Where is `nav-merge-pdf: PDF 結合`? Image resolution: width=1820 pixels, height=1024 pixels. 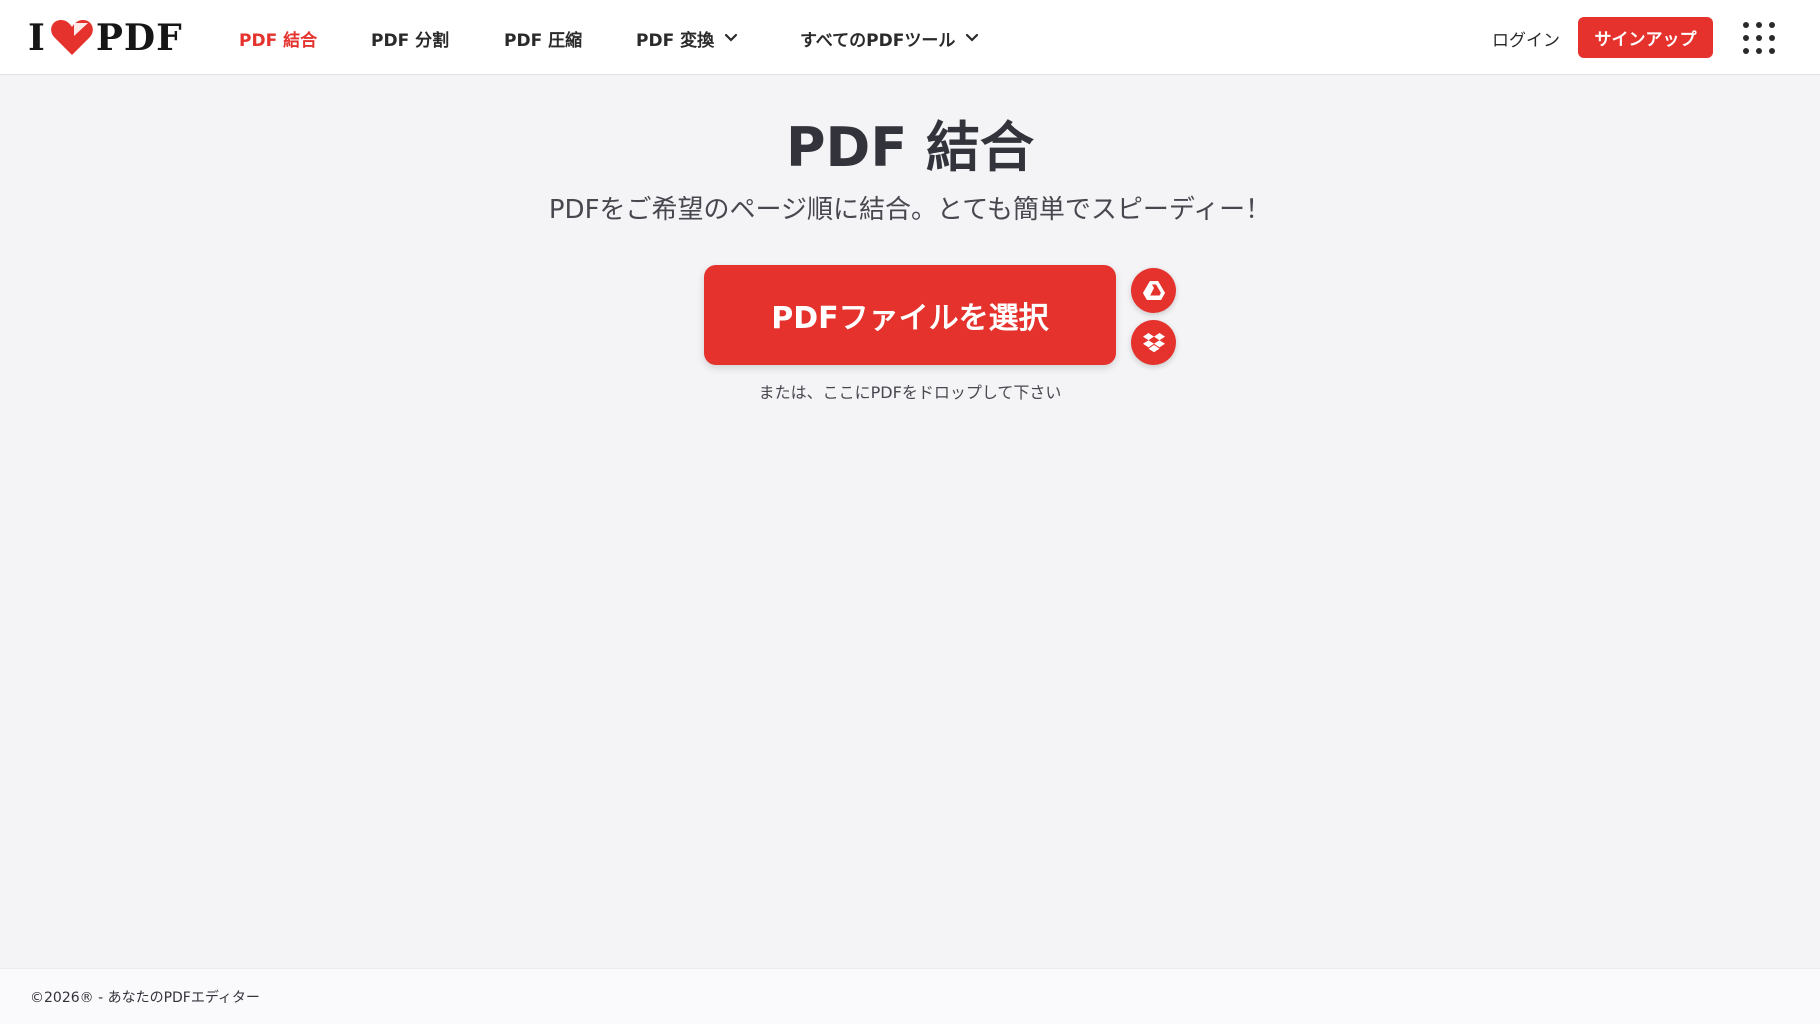 nav-merge-pdf: PDF 結合 is located at coordinates (278, 38).